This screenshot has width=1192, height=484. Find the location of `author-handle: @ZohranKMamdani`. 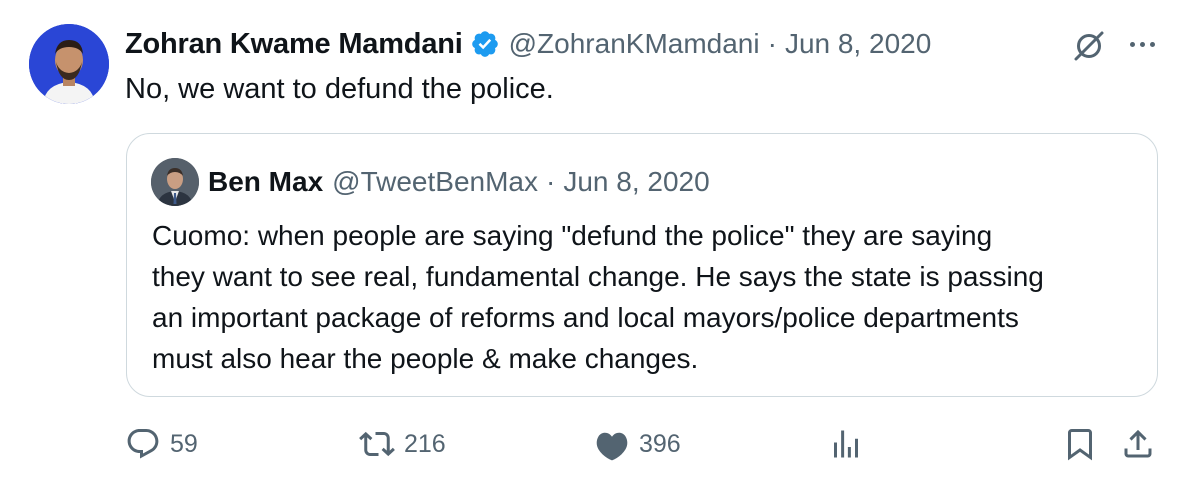

author-handle: @ZohranKMamdani is located at coordinates (634, 44).